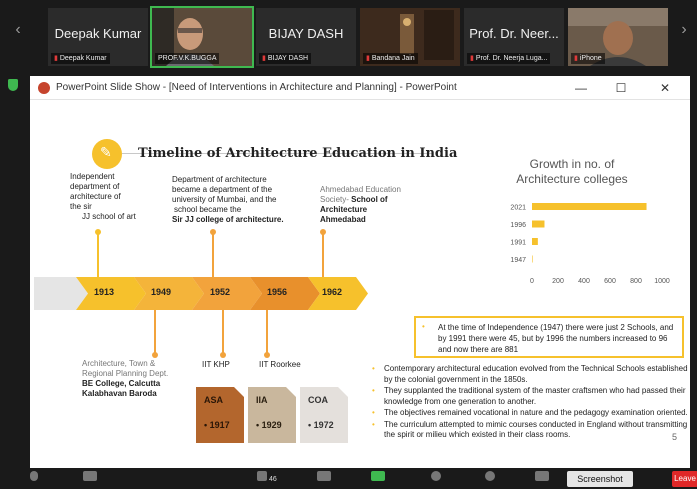 This screenshot has height=489, width=697. Describe the element at coordinates (161, 292) in the screenshot. I see `year-1949: 1949` at that location.